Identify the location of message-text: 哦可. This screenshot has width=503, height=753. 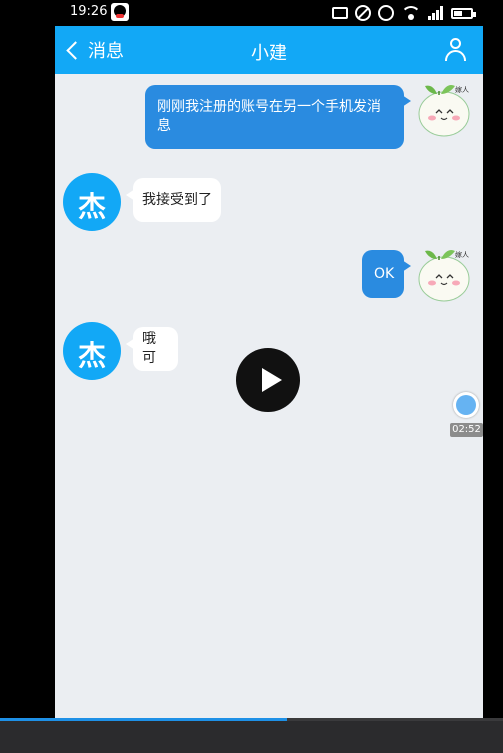
(149, 348).